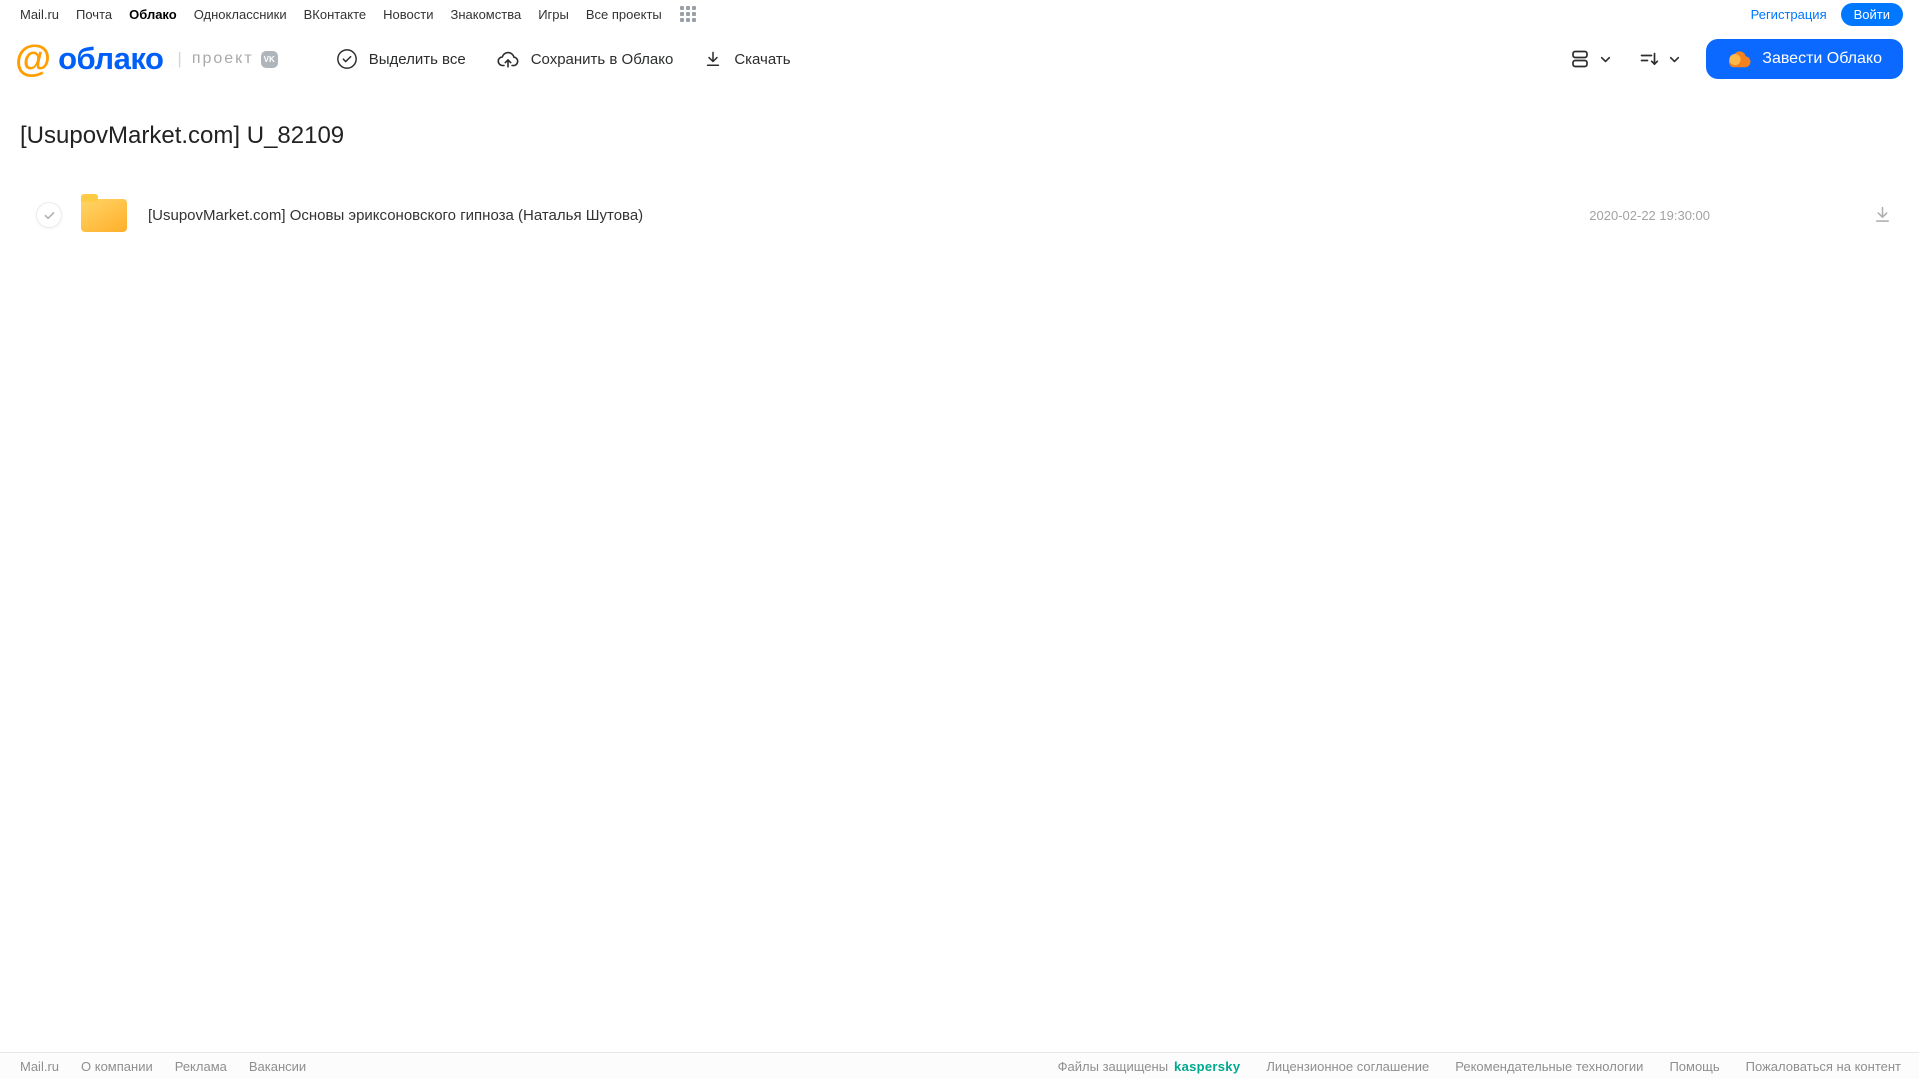 The image size is (1919, 1079). What do you see at coordinates (201, 1066) in the screenshot?
I see `footer-link-ads: Реклама` at bounding box center [201, 1066].